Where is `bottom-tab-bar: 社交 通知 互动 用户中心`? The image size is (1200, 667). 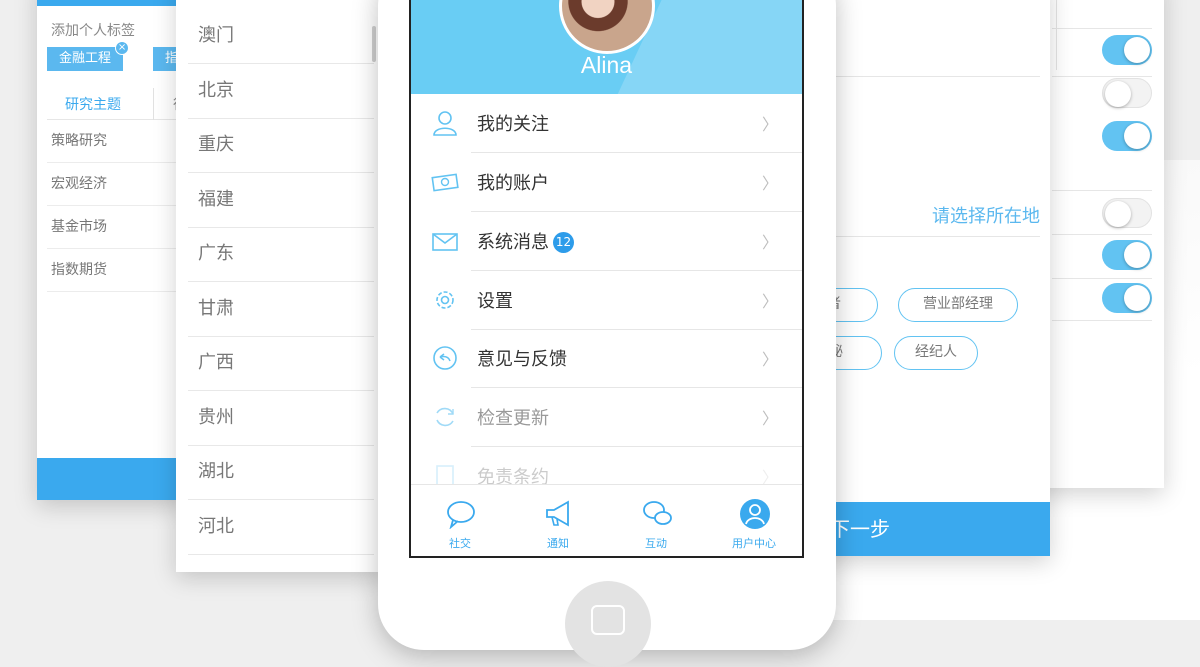 bottom-tab-bar: 社交 通知 互动 用户中心 is located at coordinates (606, 520).